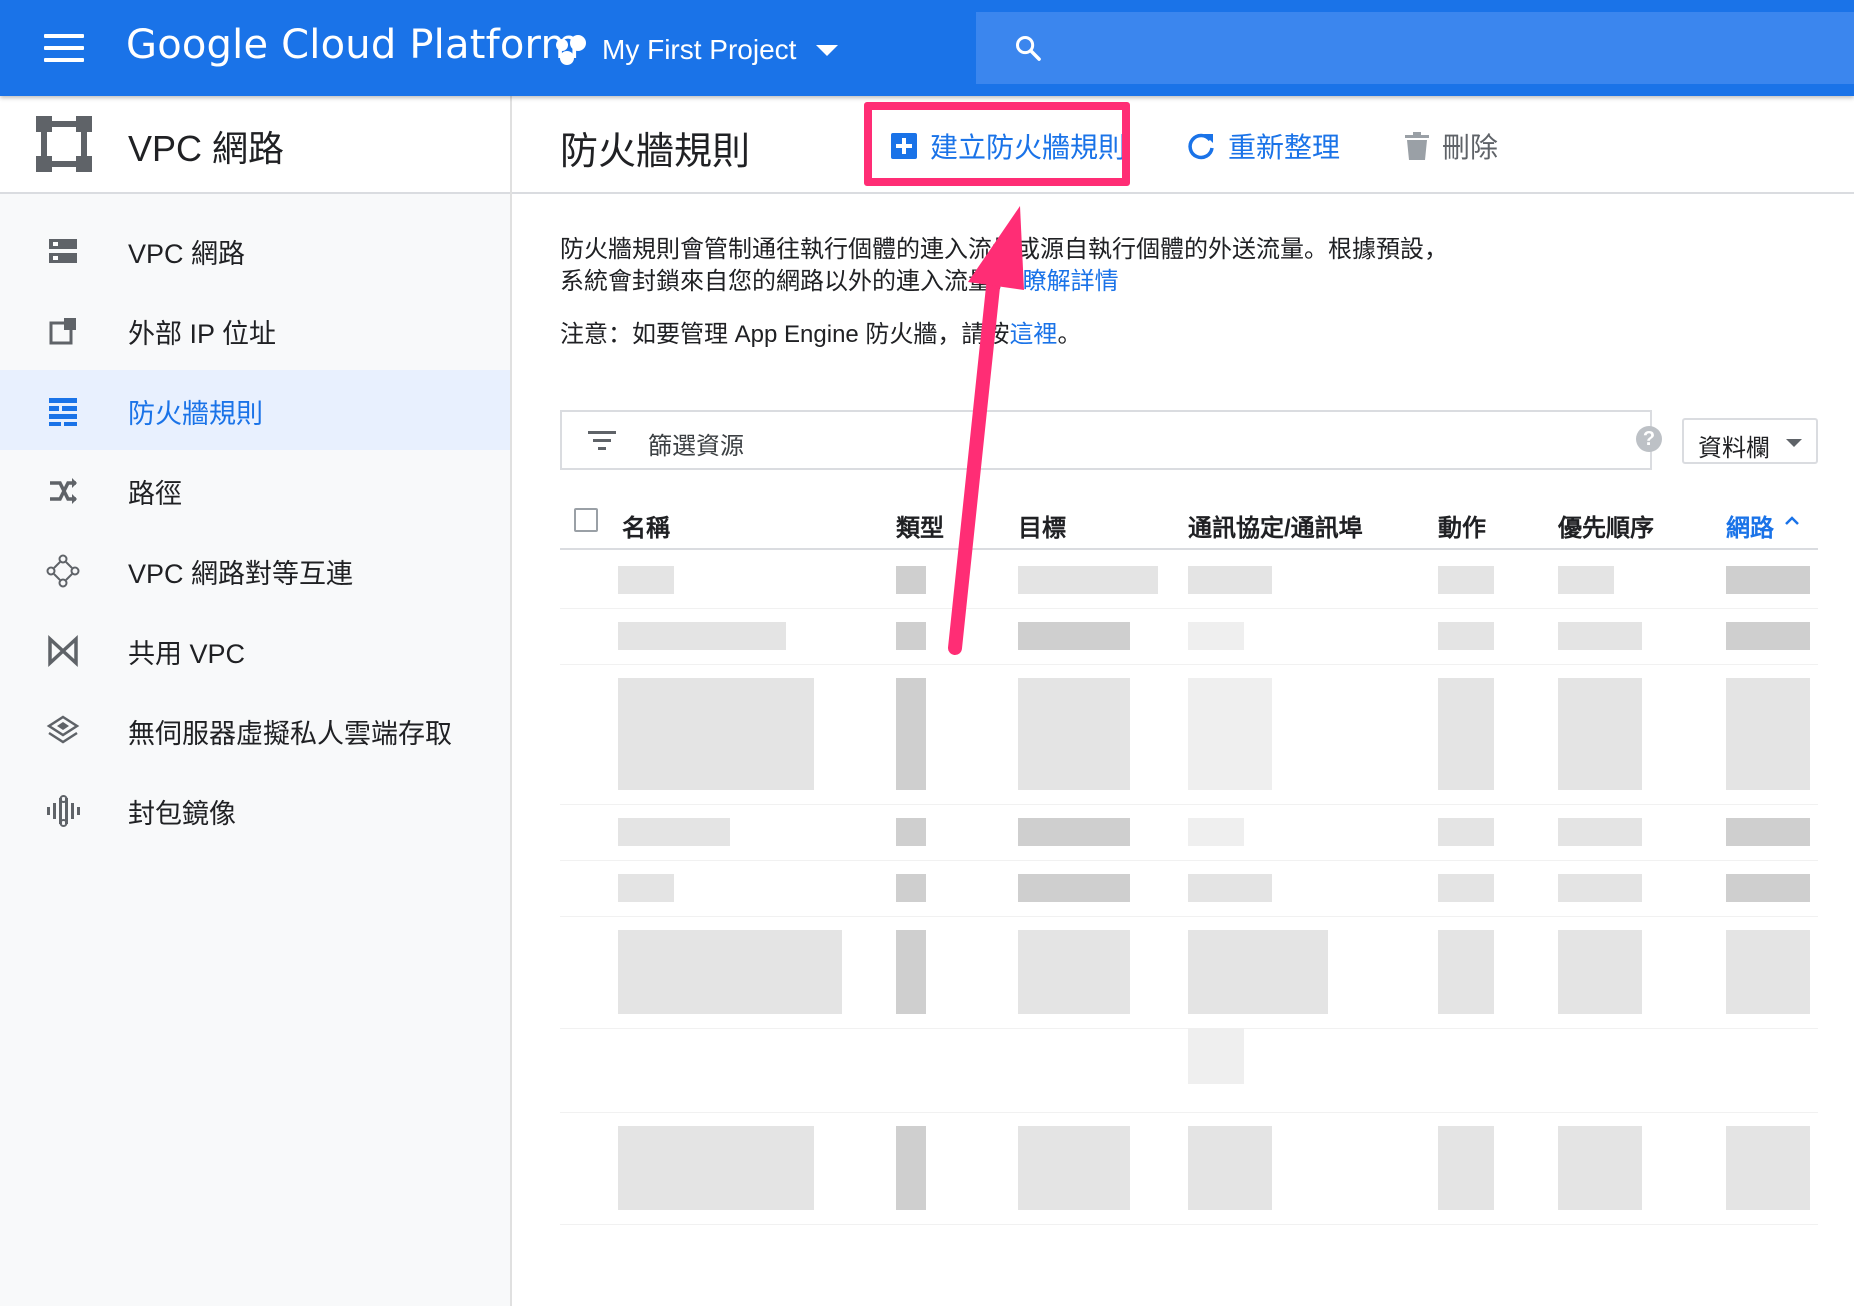 The width and height of the screenshot is (1854, 1306). What do you see at coordinates (63, 651) in the screenshot?
I see `shared-vpc-icon` at bounding box center [63, 651].